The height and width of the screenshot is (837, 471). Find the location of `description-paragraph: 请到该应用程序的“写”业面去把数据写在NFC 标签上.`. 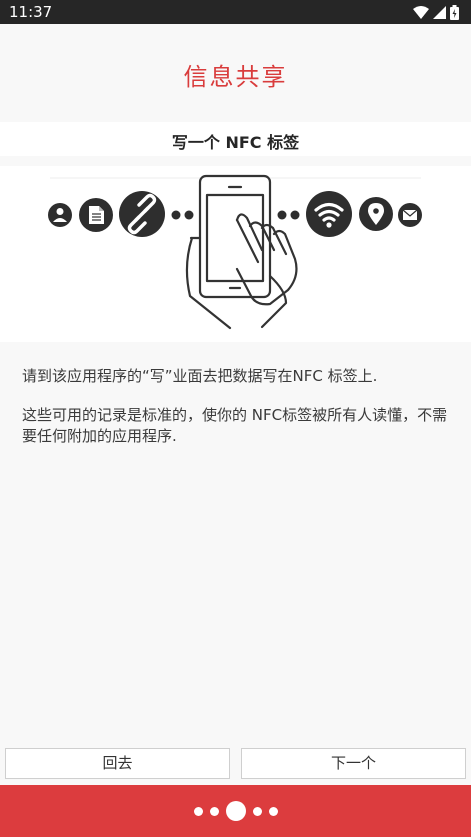

description-paragraph: 请到该应用程序的“写”业面去把数据写在NFC 标签上. is located at coordinates (200, 376).